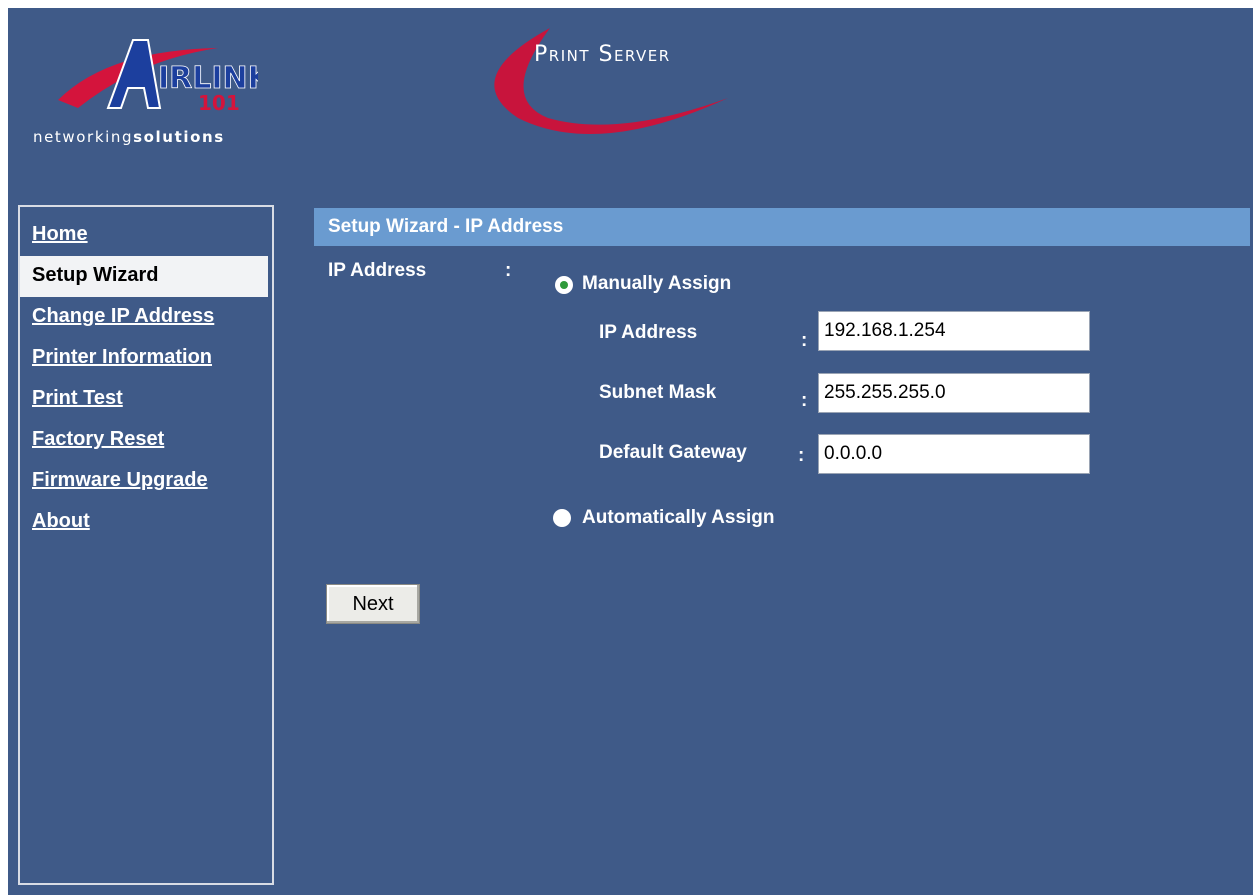 The width and height of the screenshot is (1253, 895). What do you see at coordinates (804, 340) in the screenshot?
I see `ip-field-colon: :` at bounding box center [804, 340].